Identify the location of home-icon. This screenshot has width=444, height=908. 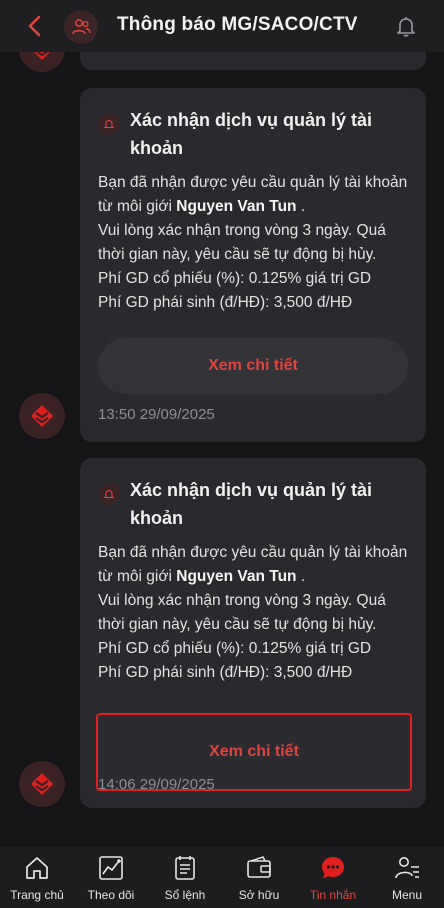
(37, 868).